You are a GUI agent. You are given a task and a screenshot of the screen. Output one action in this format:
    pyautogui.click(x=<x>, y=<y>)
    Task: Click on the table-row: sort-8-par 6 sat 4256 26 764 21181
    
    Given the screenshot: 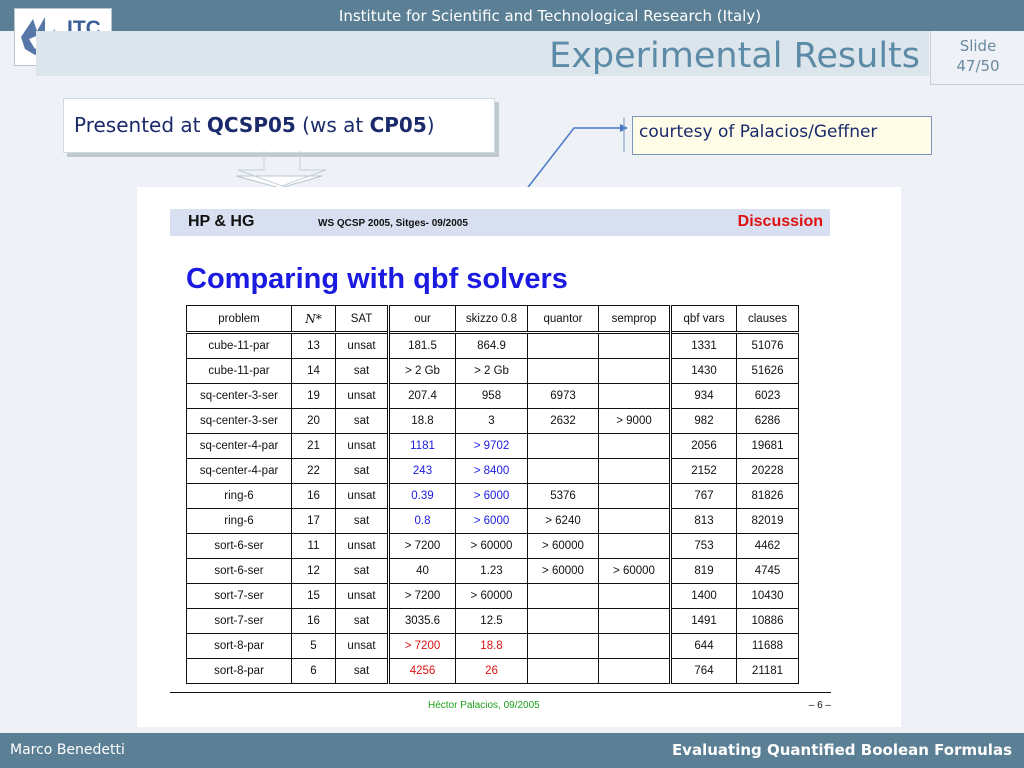 What is the action you would take?
    pyautogui.click(x=492, y=671)
    